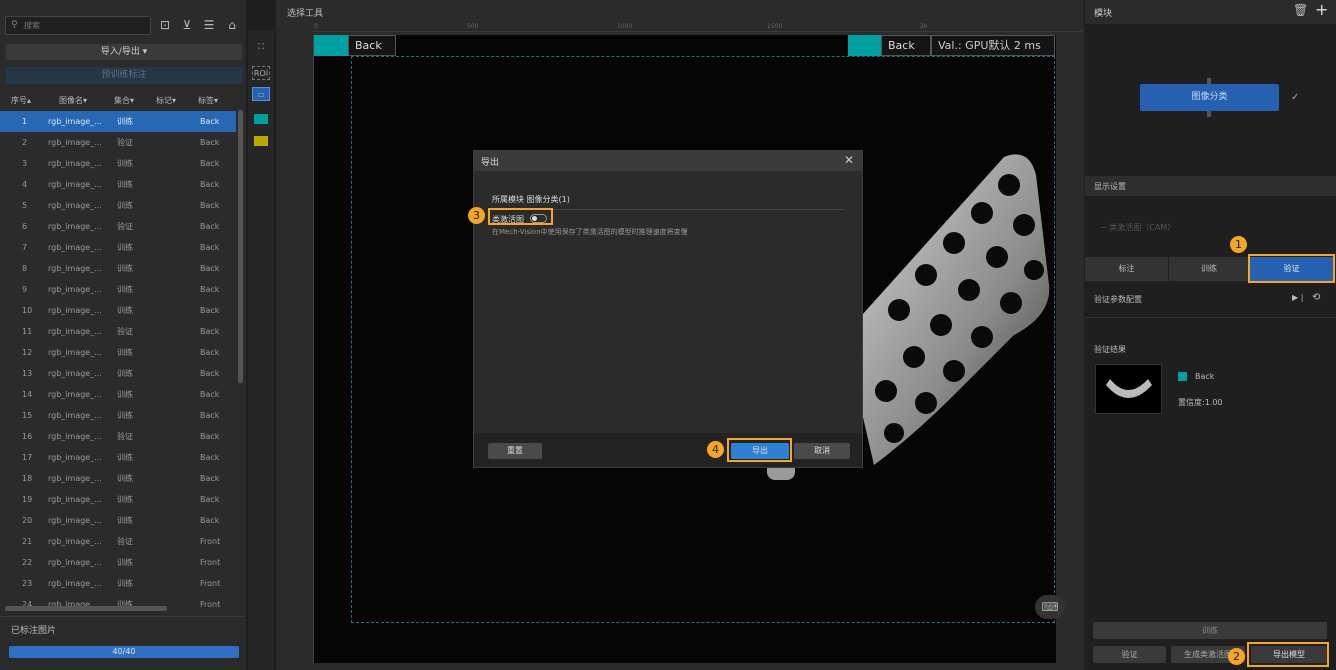 The width and height of the screenshot is (1336, 670). What do you see at coordinates (1126, 269) in the screenshot?
I see `tab-label: 标注` at bounding box center [1126, 269].